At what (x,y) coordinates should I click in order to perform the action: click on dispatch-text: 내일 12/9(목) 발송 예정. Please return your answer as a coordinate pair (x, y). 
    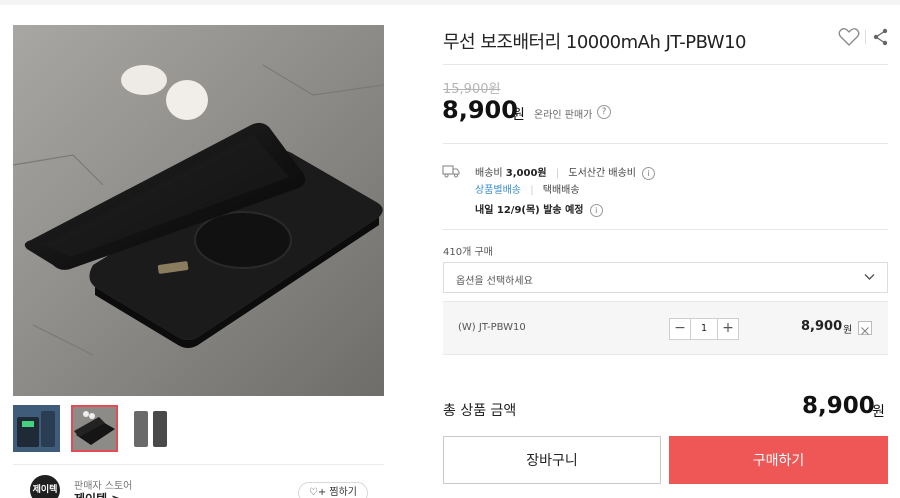
    Looking at the image, I should click on (529, 210).